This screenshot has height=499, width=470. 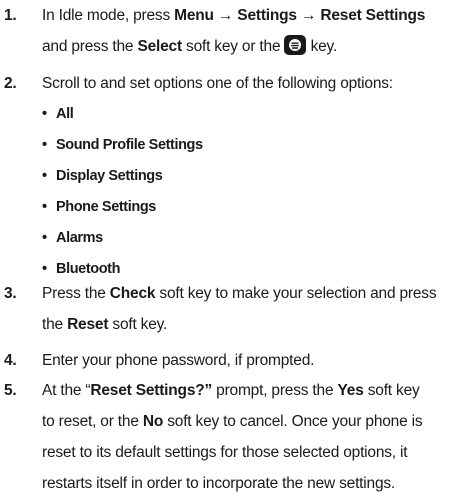 What do you see at coordinates (66, 390) in the screenshot?
I see `step-text-part: At the “` at bounding box center [66, 390].